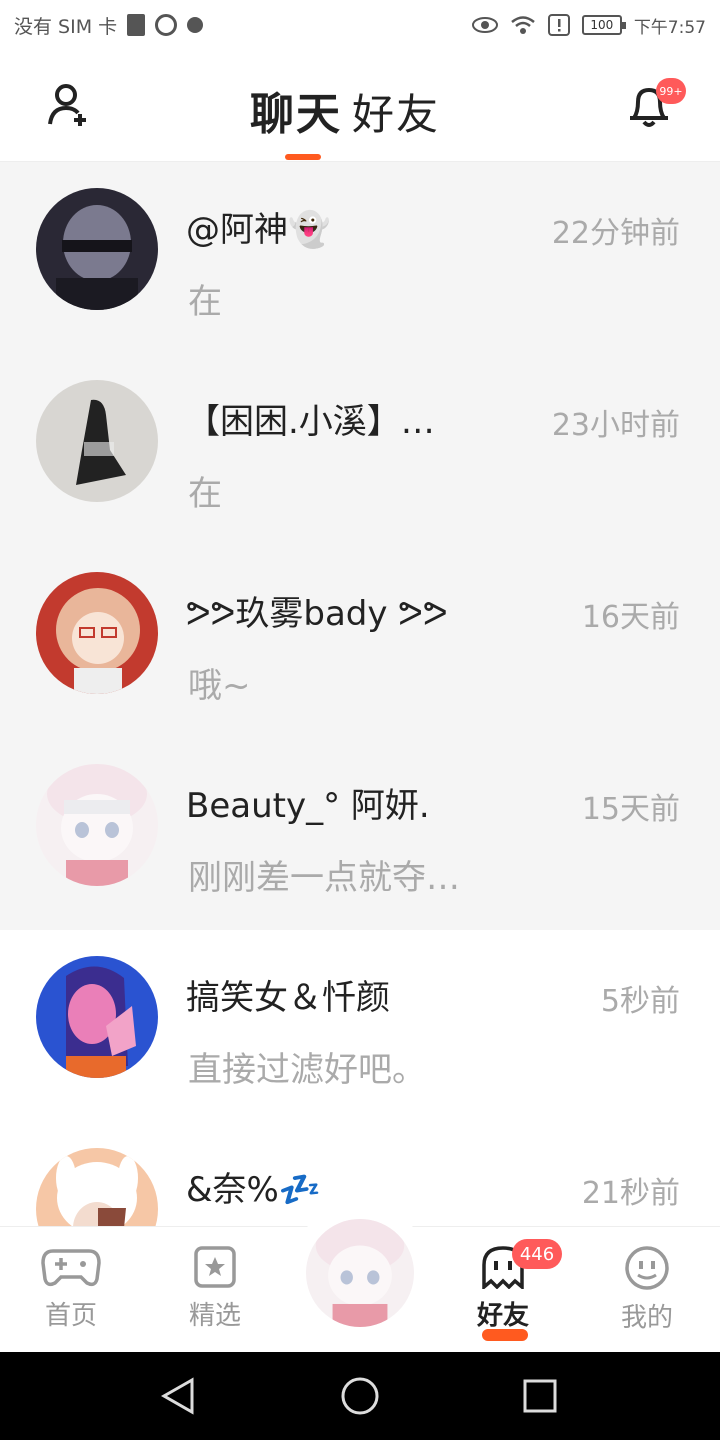 Image resolution: width=720 pixels, height=1440 pixels. I want to click on bottom-nav: 首页 精选 好友 446 我的, so click(360, 1275).